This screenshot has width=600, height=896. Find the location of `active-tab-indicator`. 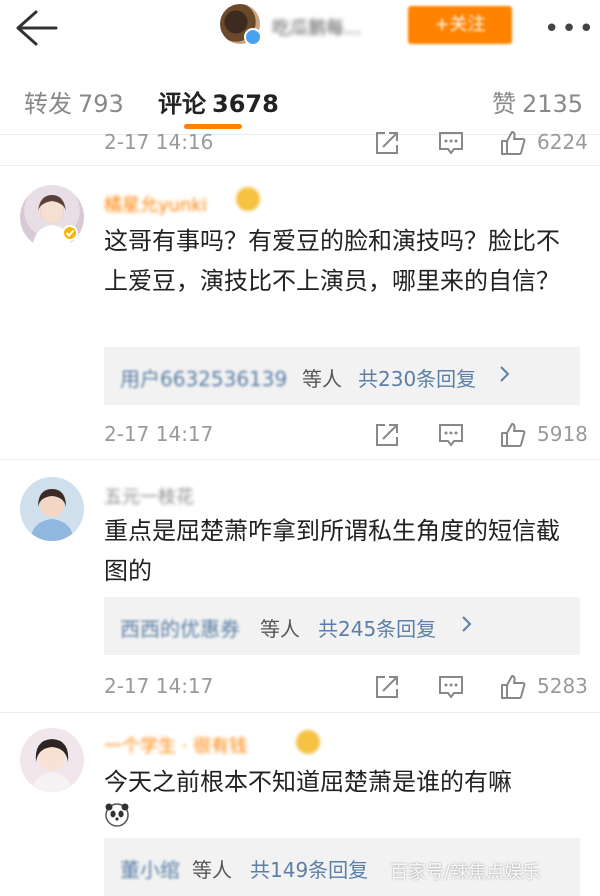

active-tab-indicator is located at coordinates (213, 126).